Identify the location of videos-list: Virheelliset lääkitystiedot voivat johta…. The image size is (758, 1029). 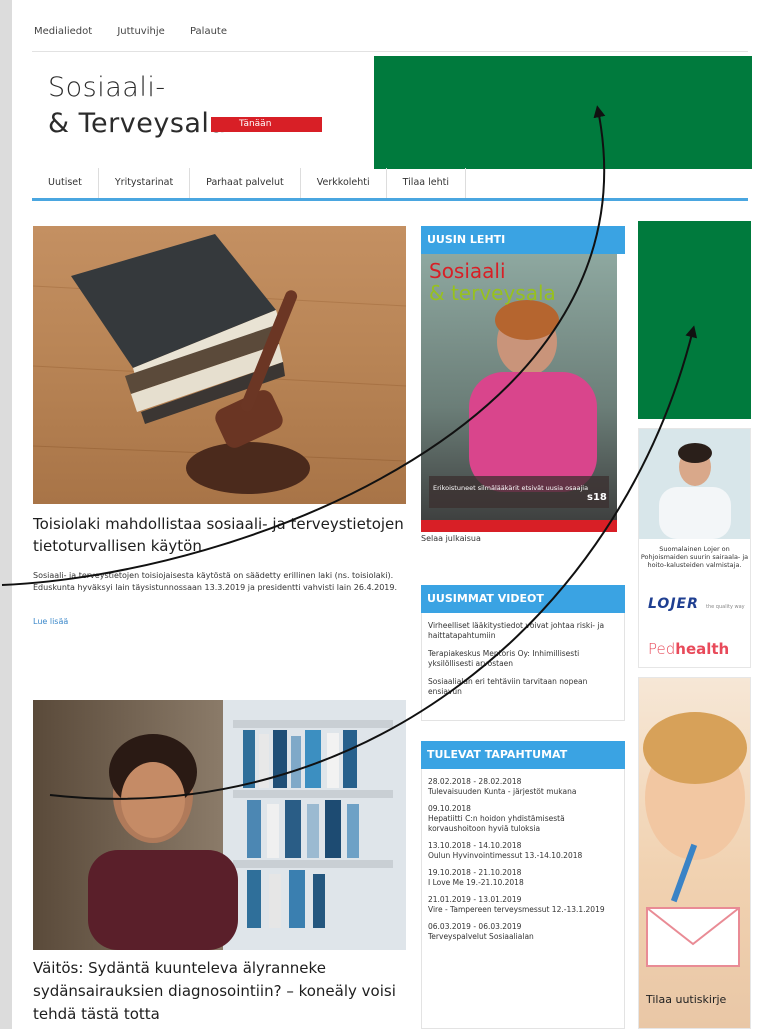
(523, 667).